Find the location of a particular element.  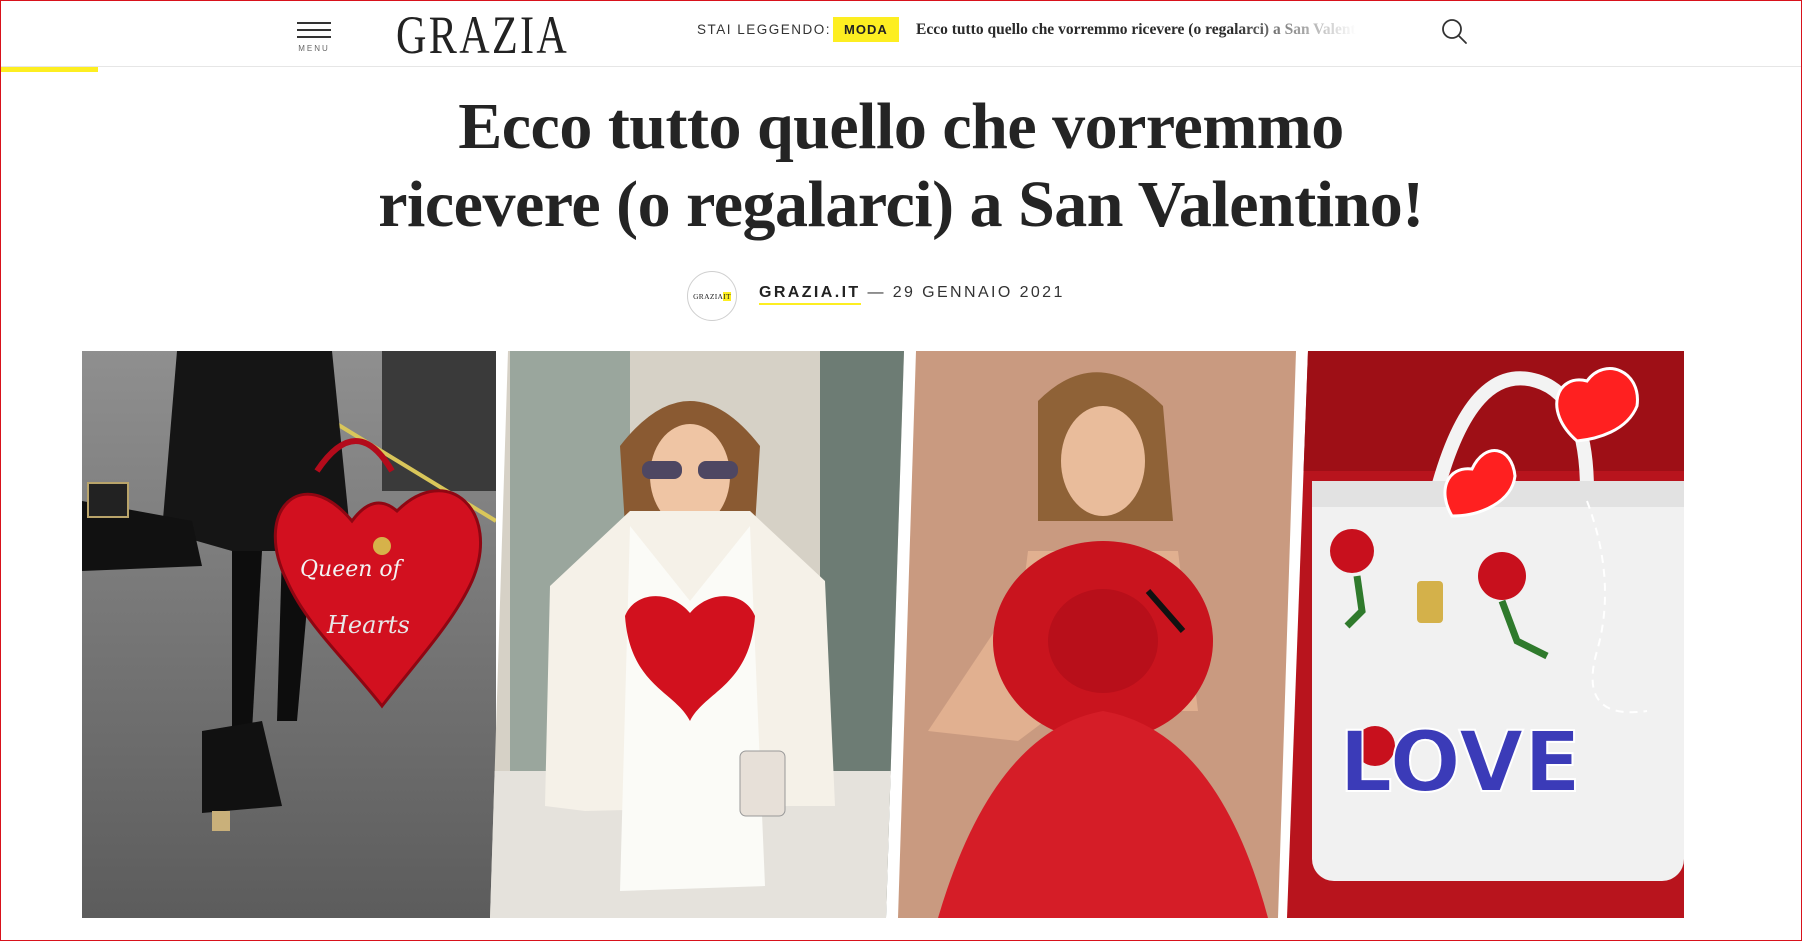

heart-dress-photo is located at coordinates (697, 634).